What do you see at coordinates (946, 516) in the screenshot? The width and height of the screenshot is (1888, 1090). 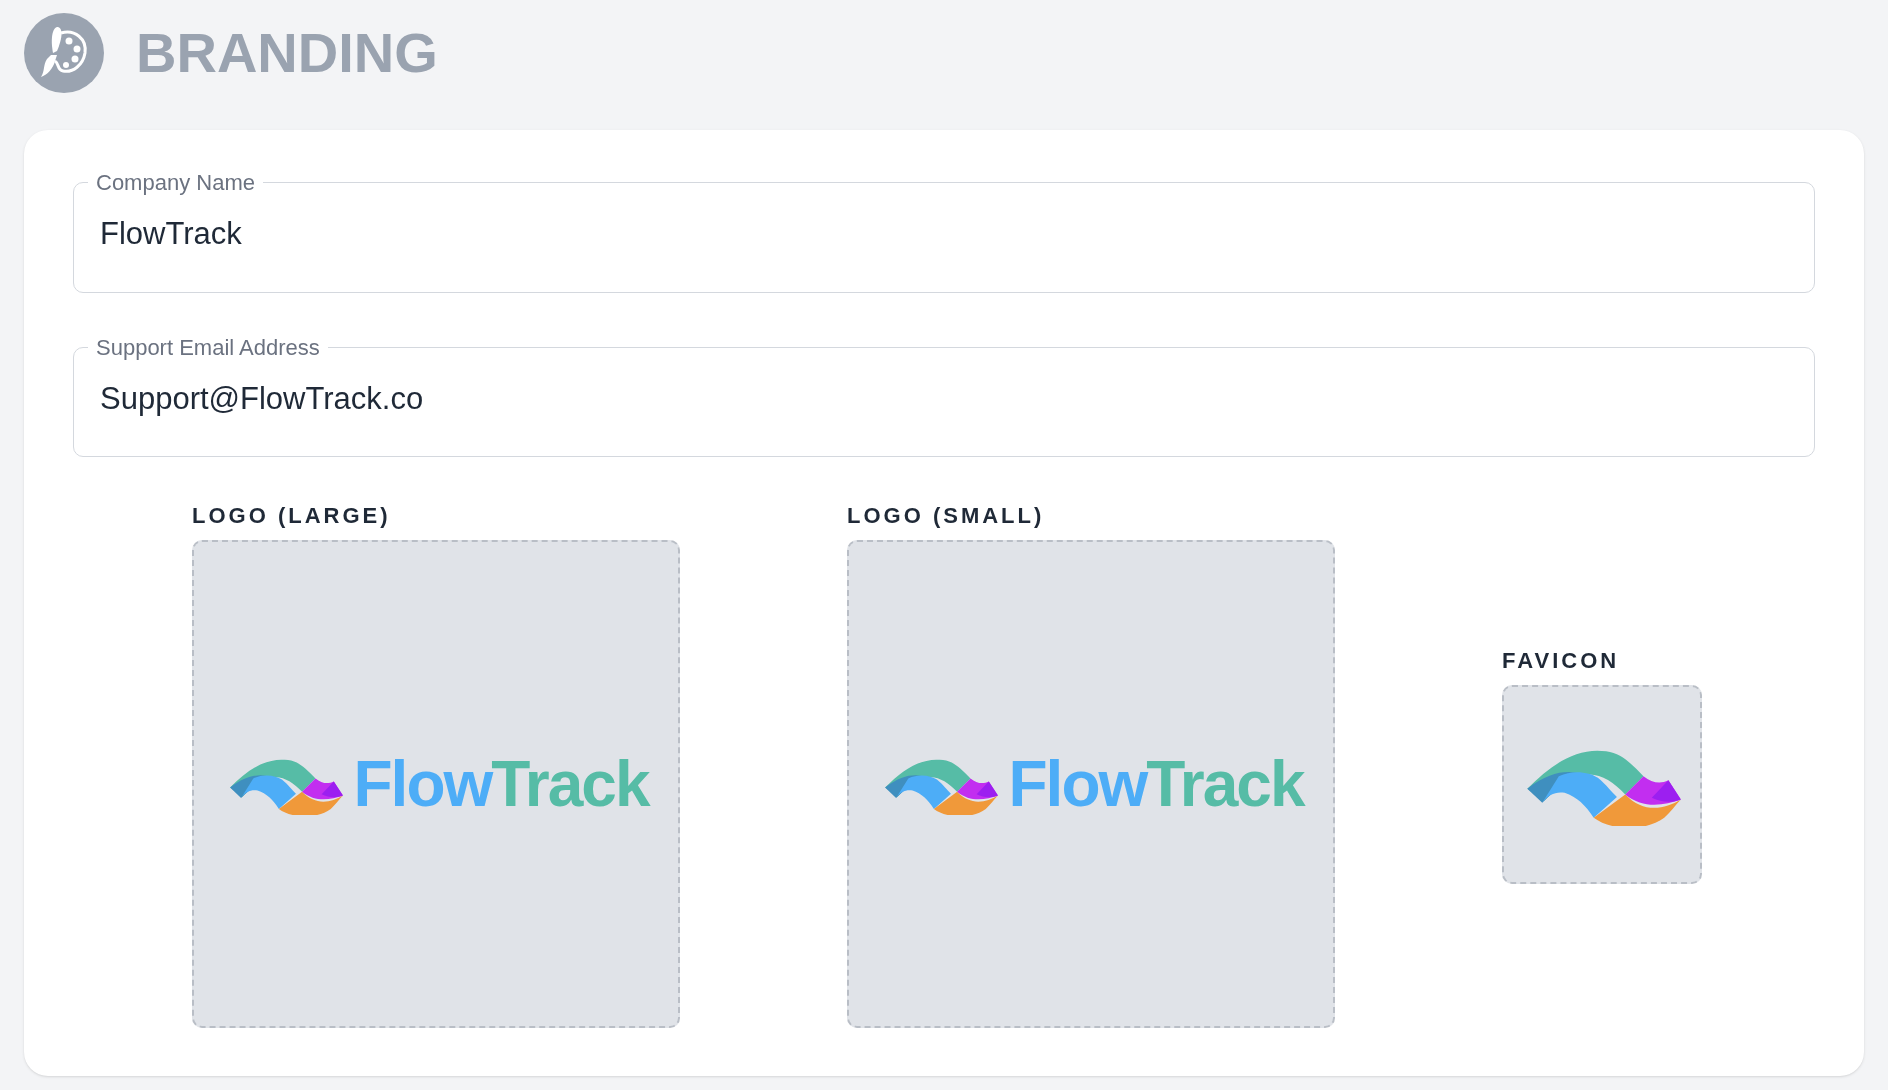 I see `image-label: LOGO (SMALL)` at bounding box center [946, 516].